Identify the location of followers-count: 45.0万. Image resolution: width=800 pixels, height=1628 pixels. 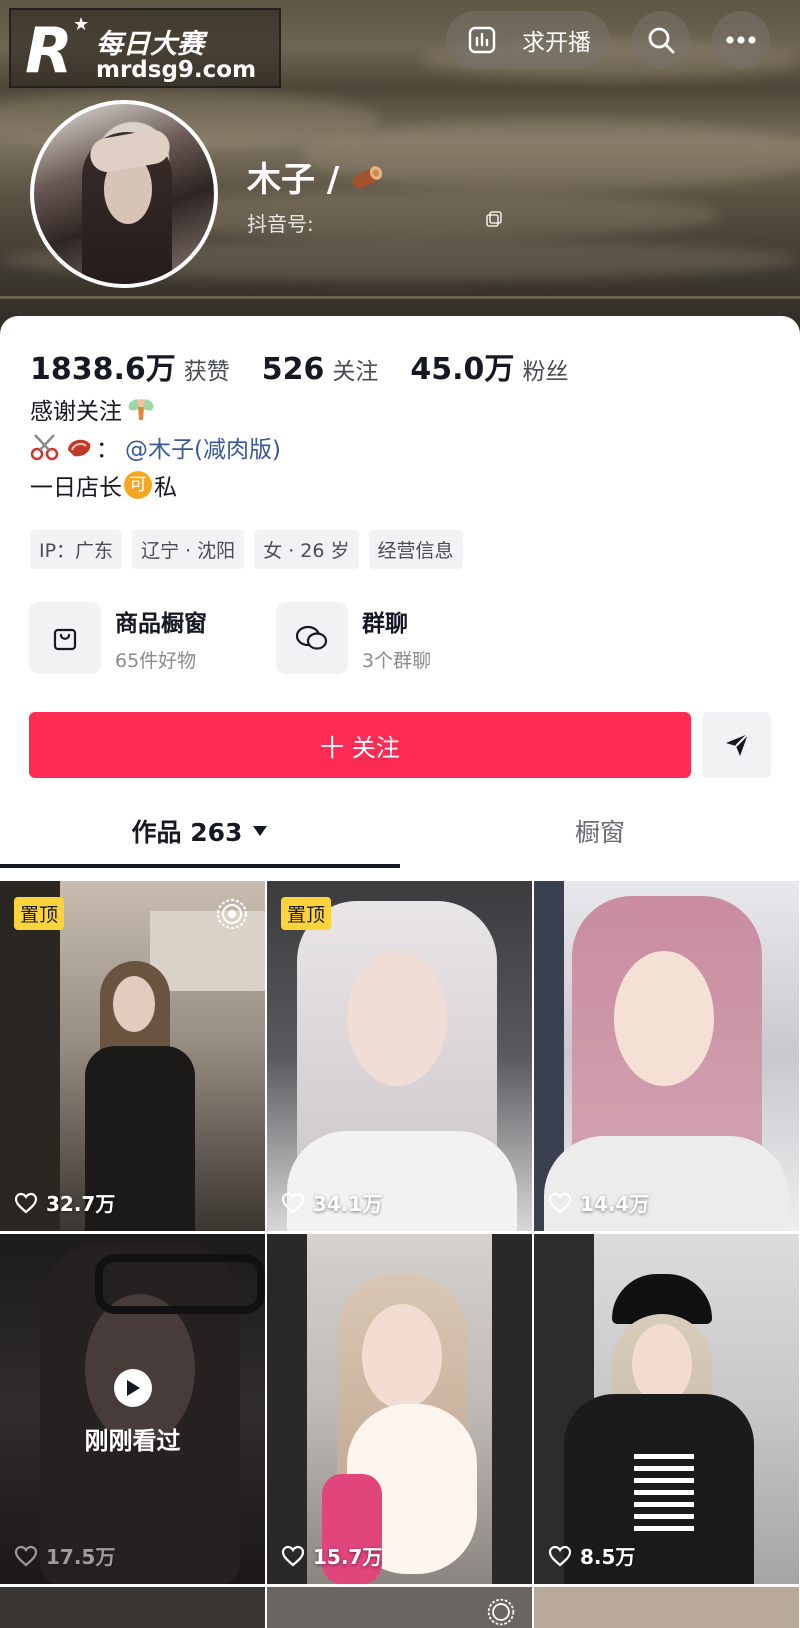
(462, 366).